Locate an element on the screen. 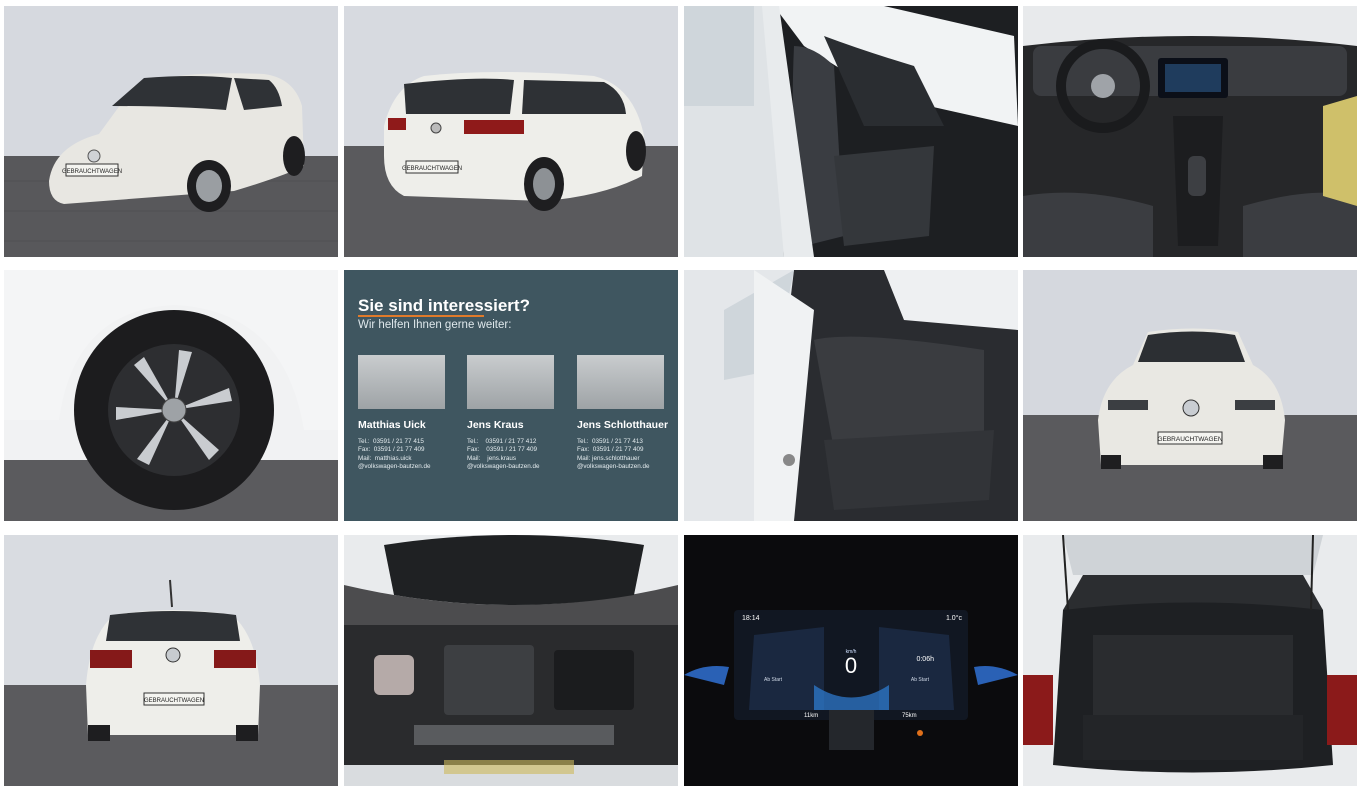  svg-text: 18:14 is located at coordinates (751, 618).